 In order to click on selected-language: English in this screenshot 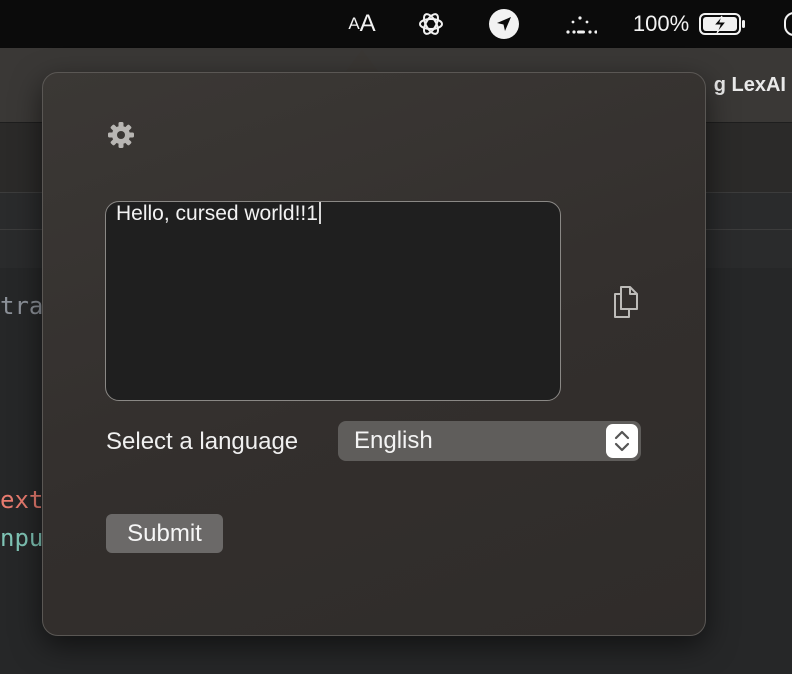, I will do `click(393, 440)`.